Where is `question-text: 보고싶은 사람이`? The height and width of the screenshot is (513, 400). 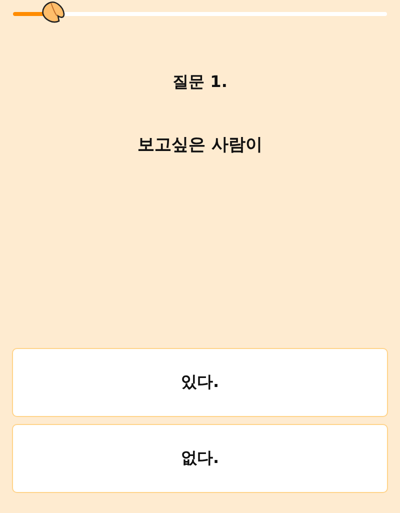 question-text: 보고싶은 사람이 is located at coordinates (200, 145).